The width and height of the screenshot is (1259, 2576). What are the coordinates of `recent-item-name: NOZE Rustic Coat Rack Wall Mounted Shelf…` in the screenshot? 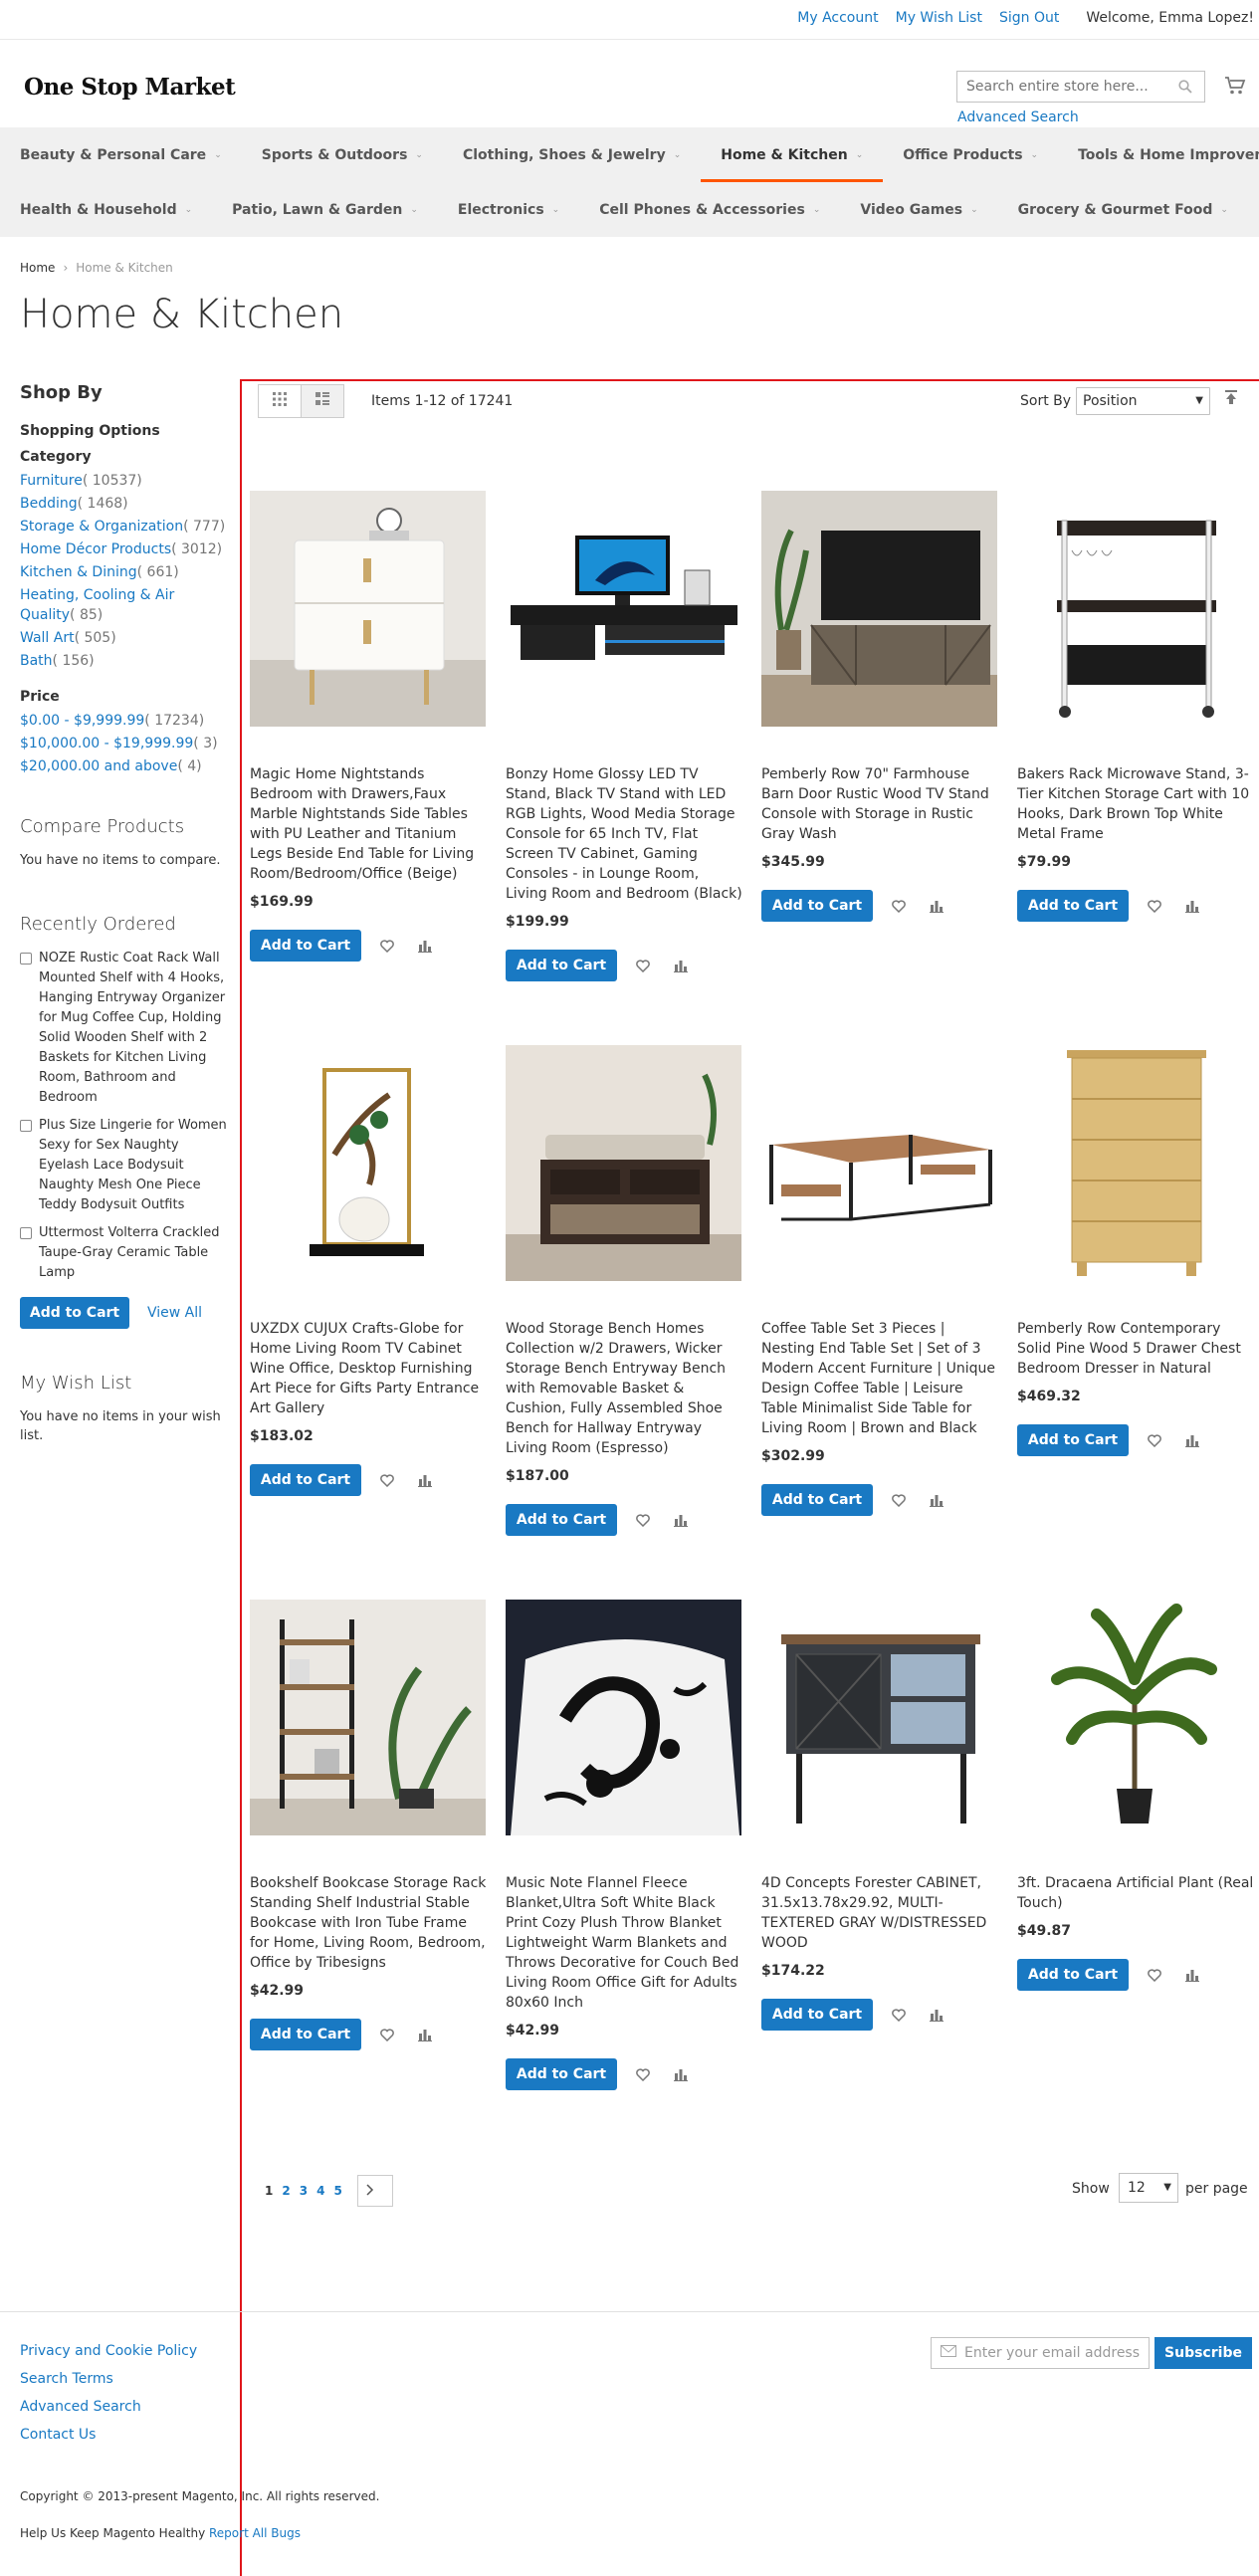 It's located at (134, 1028).